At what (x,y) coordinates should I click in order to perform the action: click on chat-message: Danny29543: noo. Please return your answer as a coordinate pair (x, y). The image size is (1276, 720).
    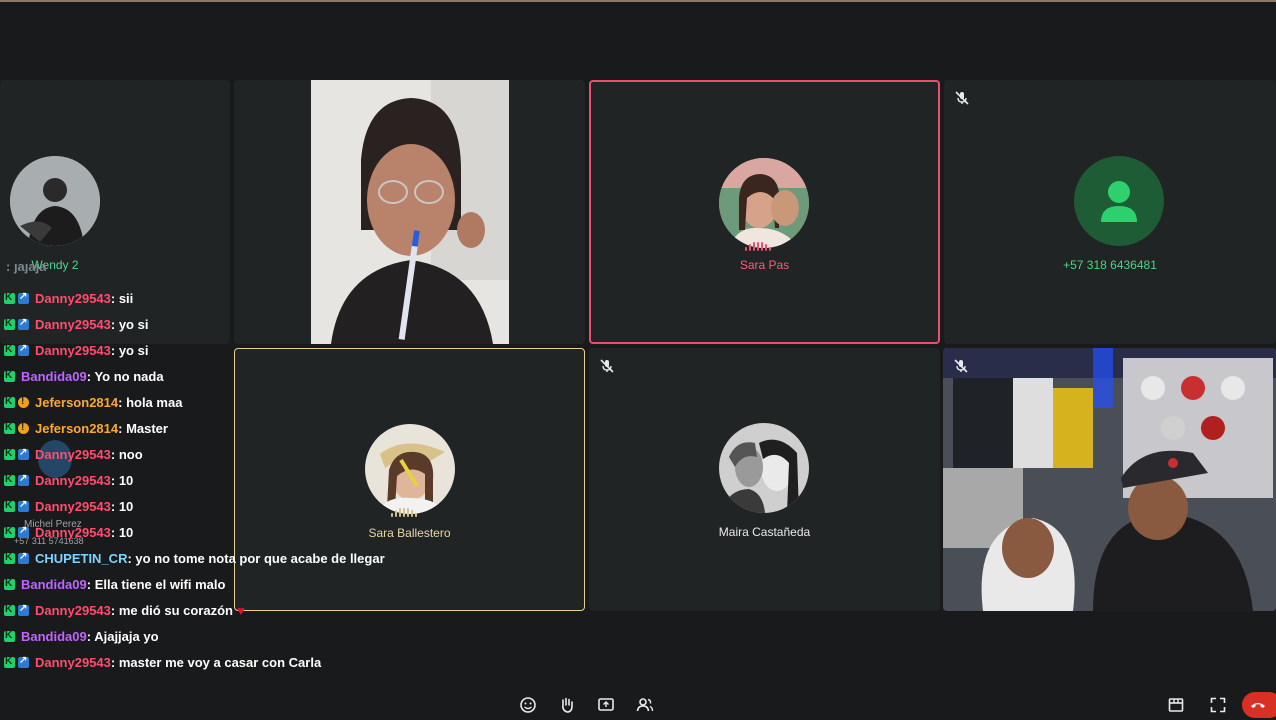
    Looking at the image, I should click on (73, 454).